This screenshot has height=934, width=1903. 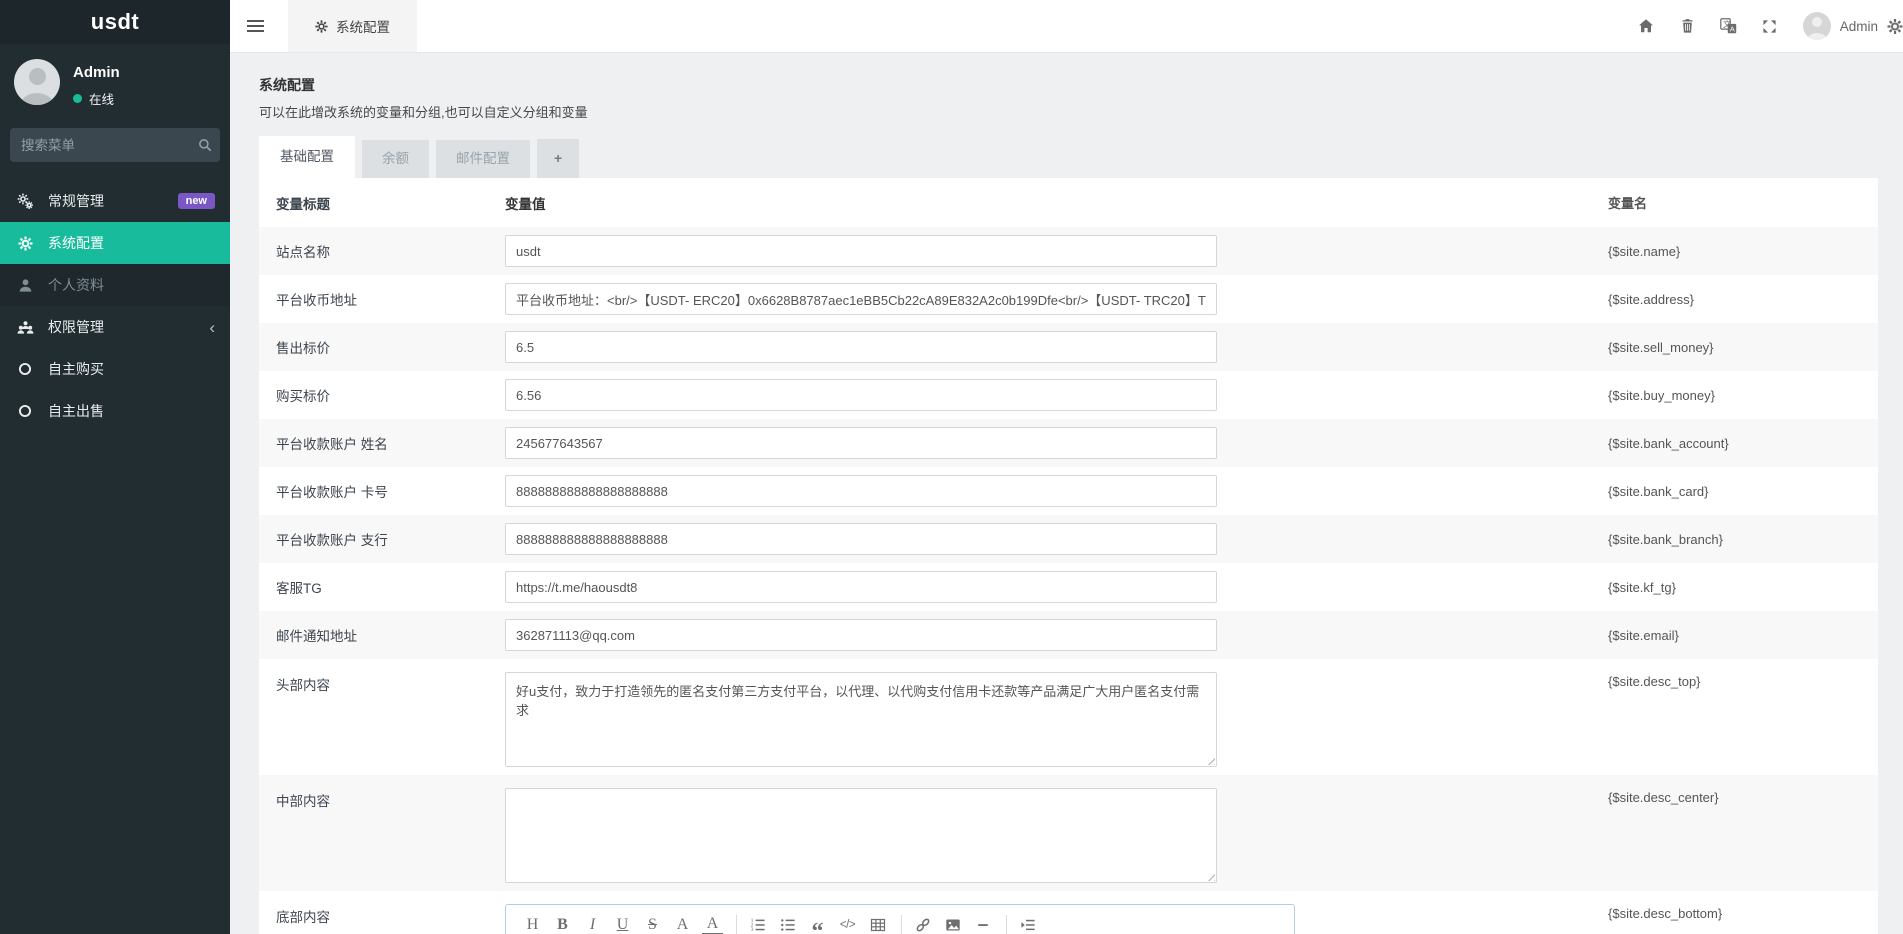 I want to click on tab-basic-config: 基础配置, so click(x=307, y=157).